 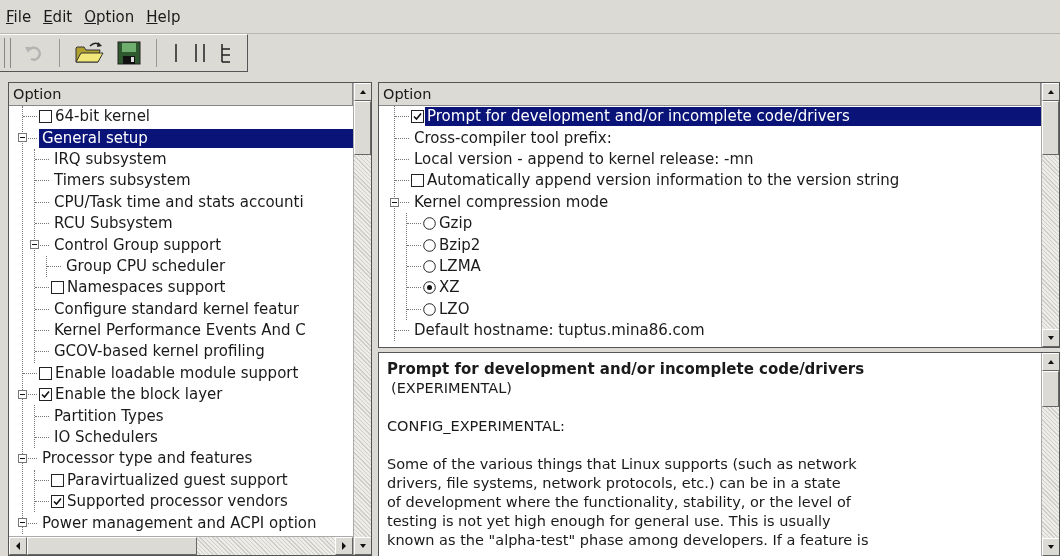 I want to click on tree-item: Local version - append to kernel release: -mn, so click(x=583, y=159).